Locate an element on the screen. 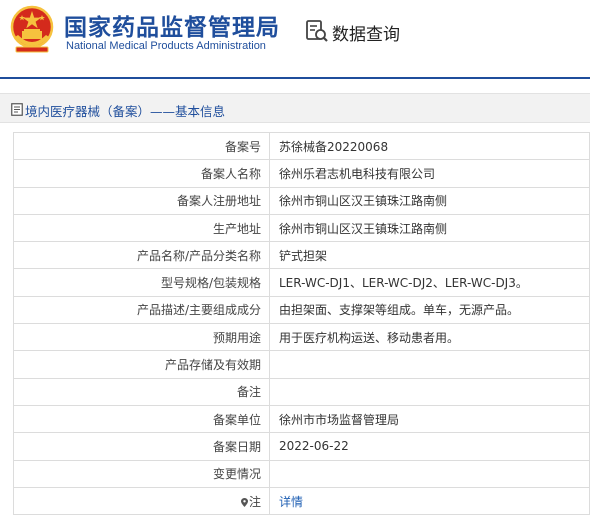 Image resolution: width=590 pixels, height=526 pixels. note-label-cell: 注 is located at coordinates (141, 501).